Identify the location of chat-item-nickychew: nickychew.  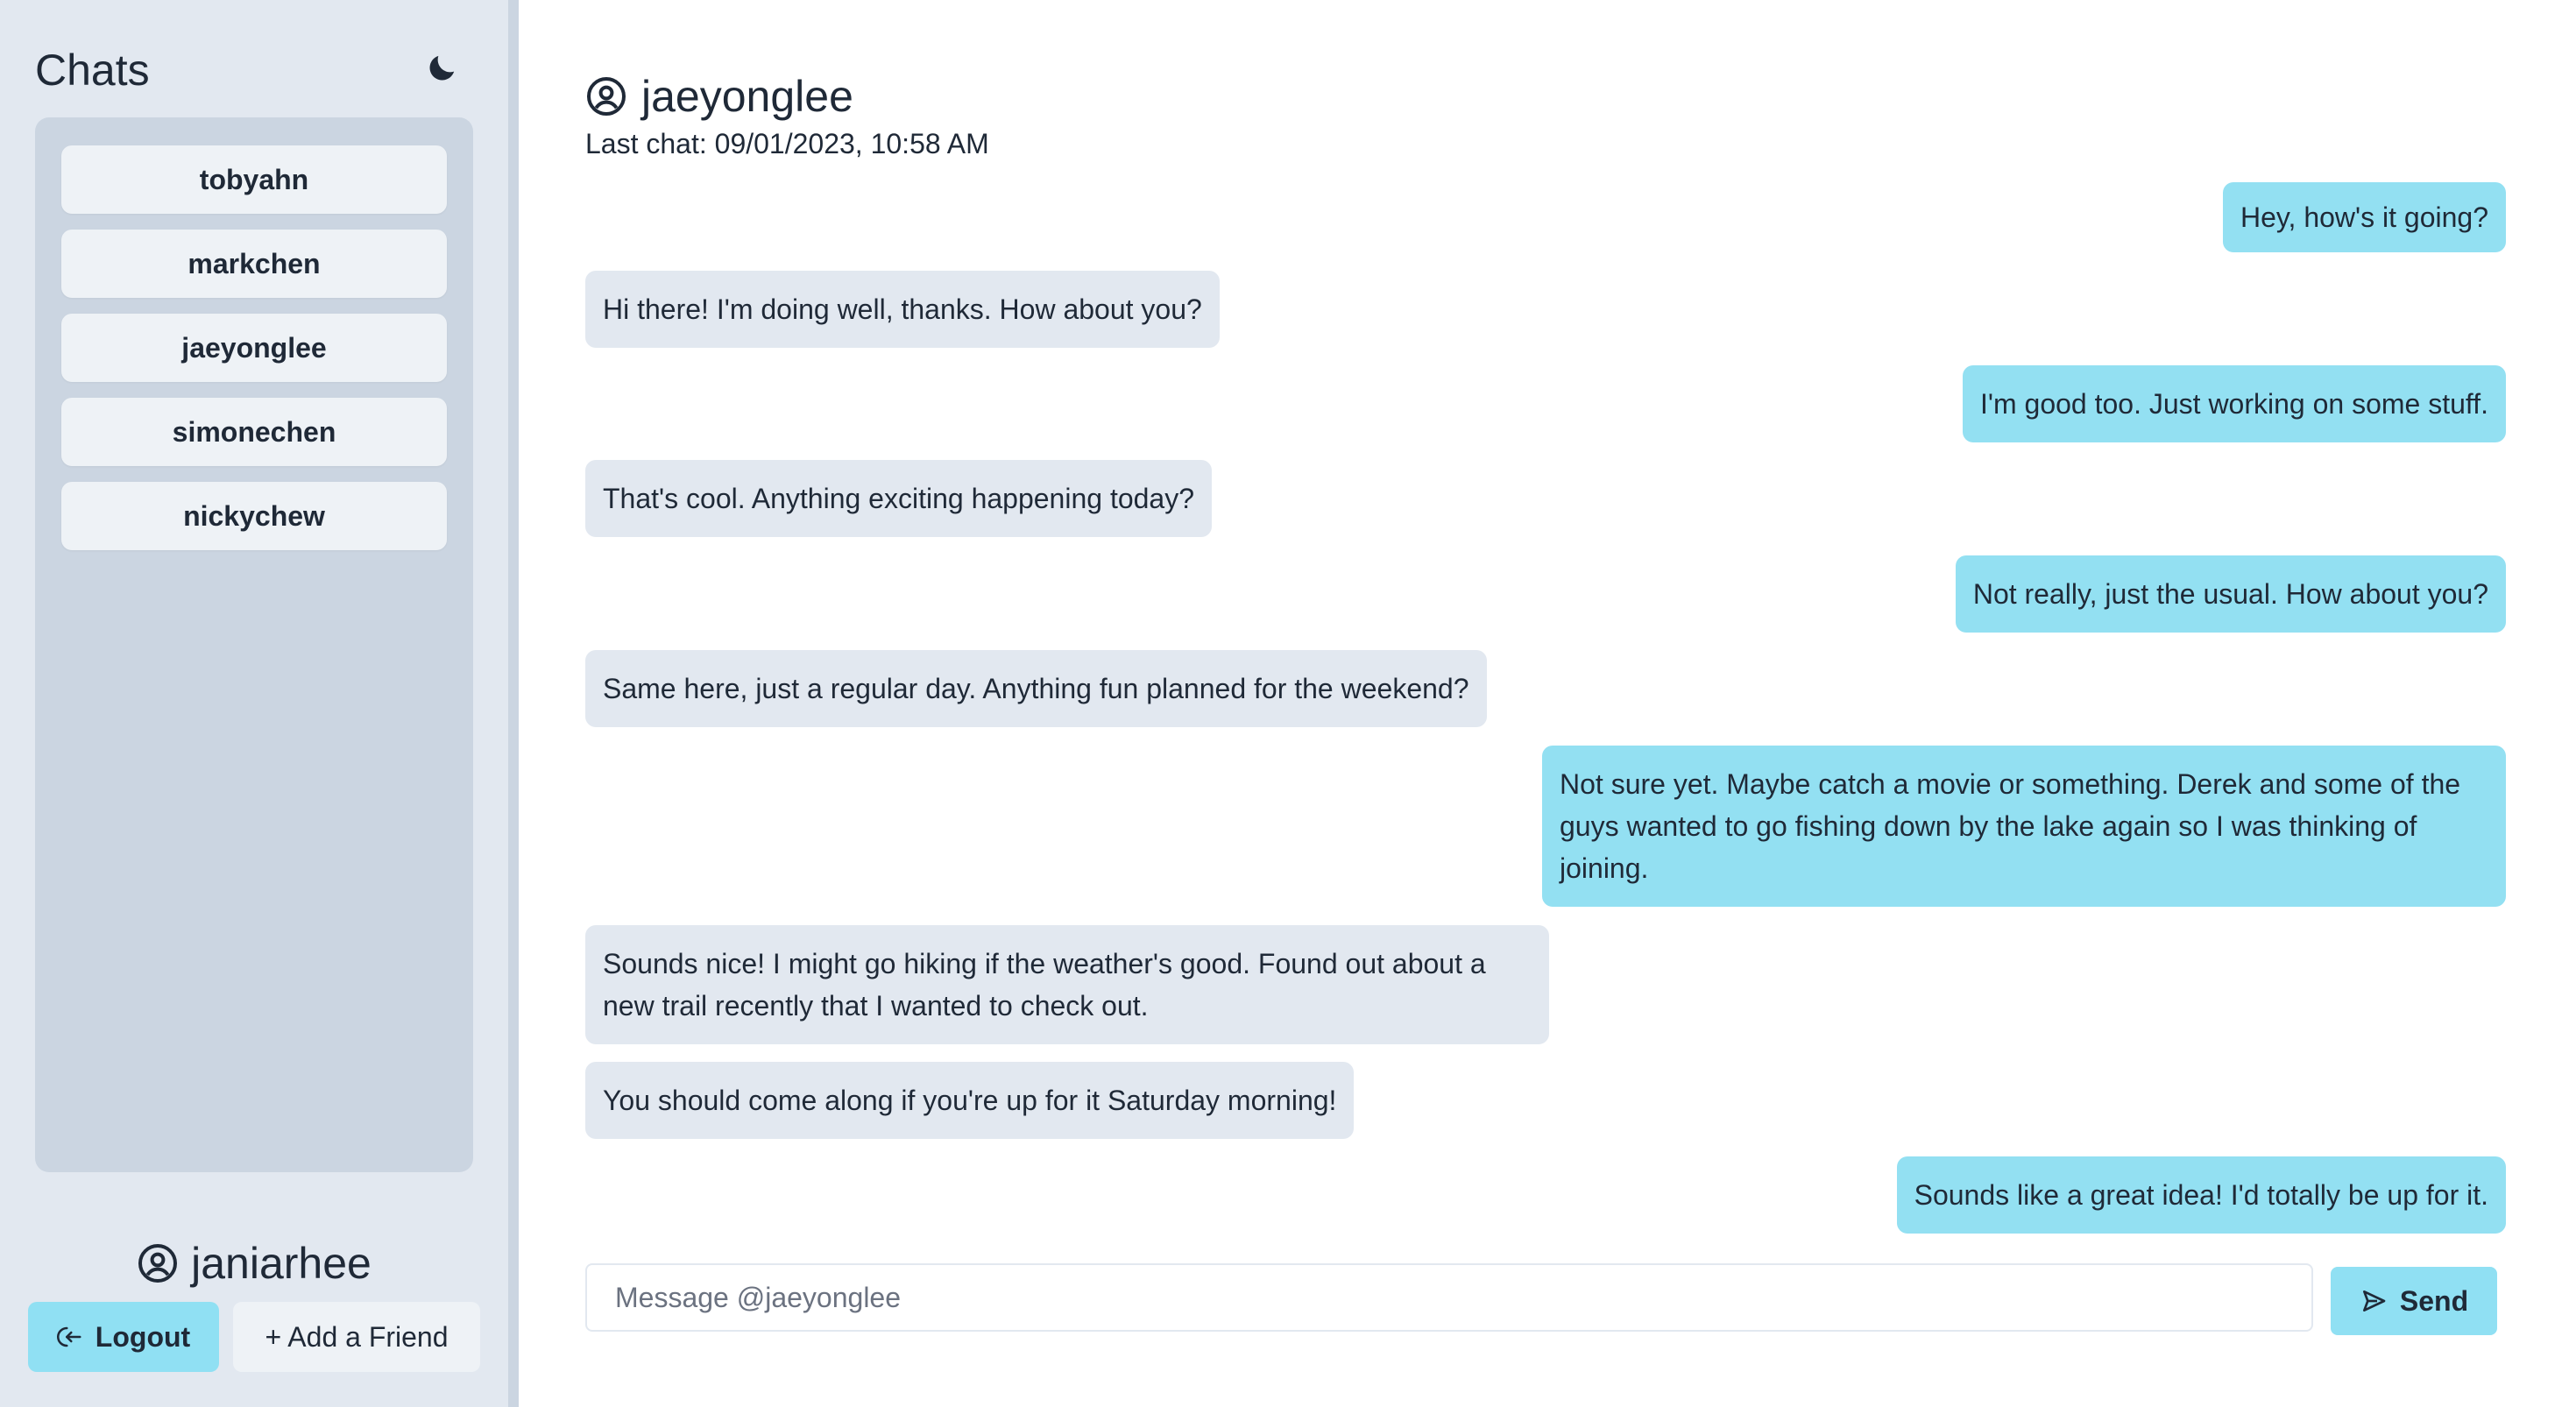
(254, 516).